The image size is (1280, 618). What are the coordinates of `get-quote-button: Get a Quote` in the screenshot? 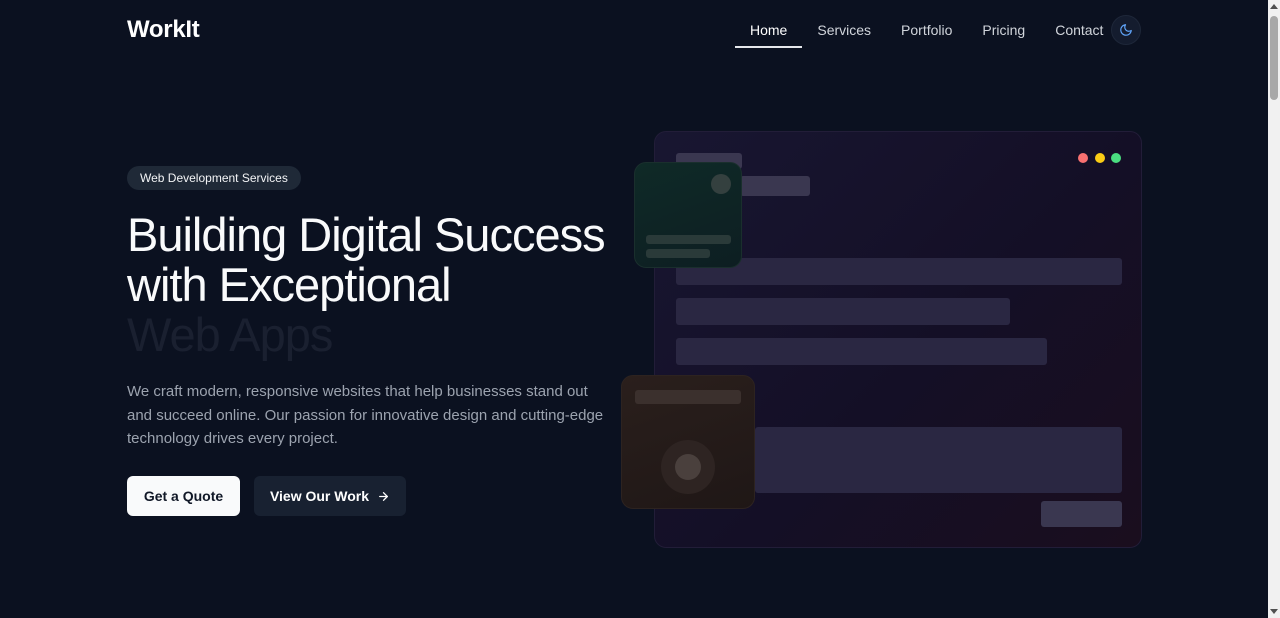 It's located at (183, 496).